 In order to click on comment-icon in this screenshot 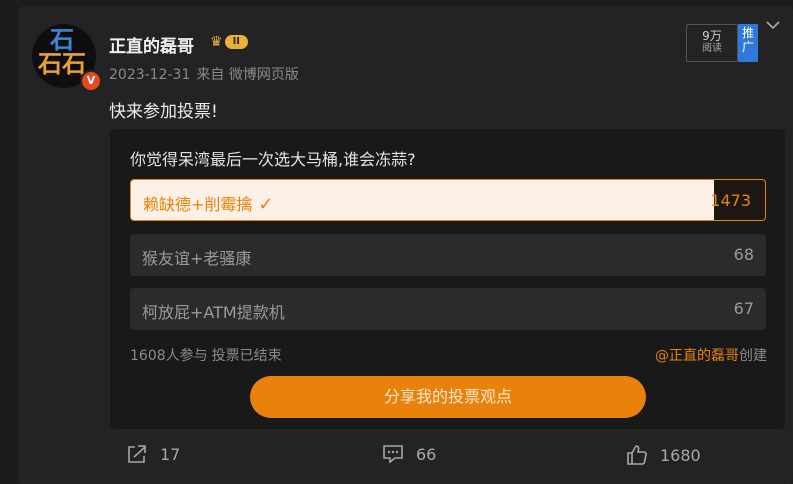, I will do `click(393, 454)`.